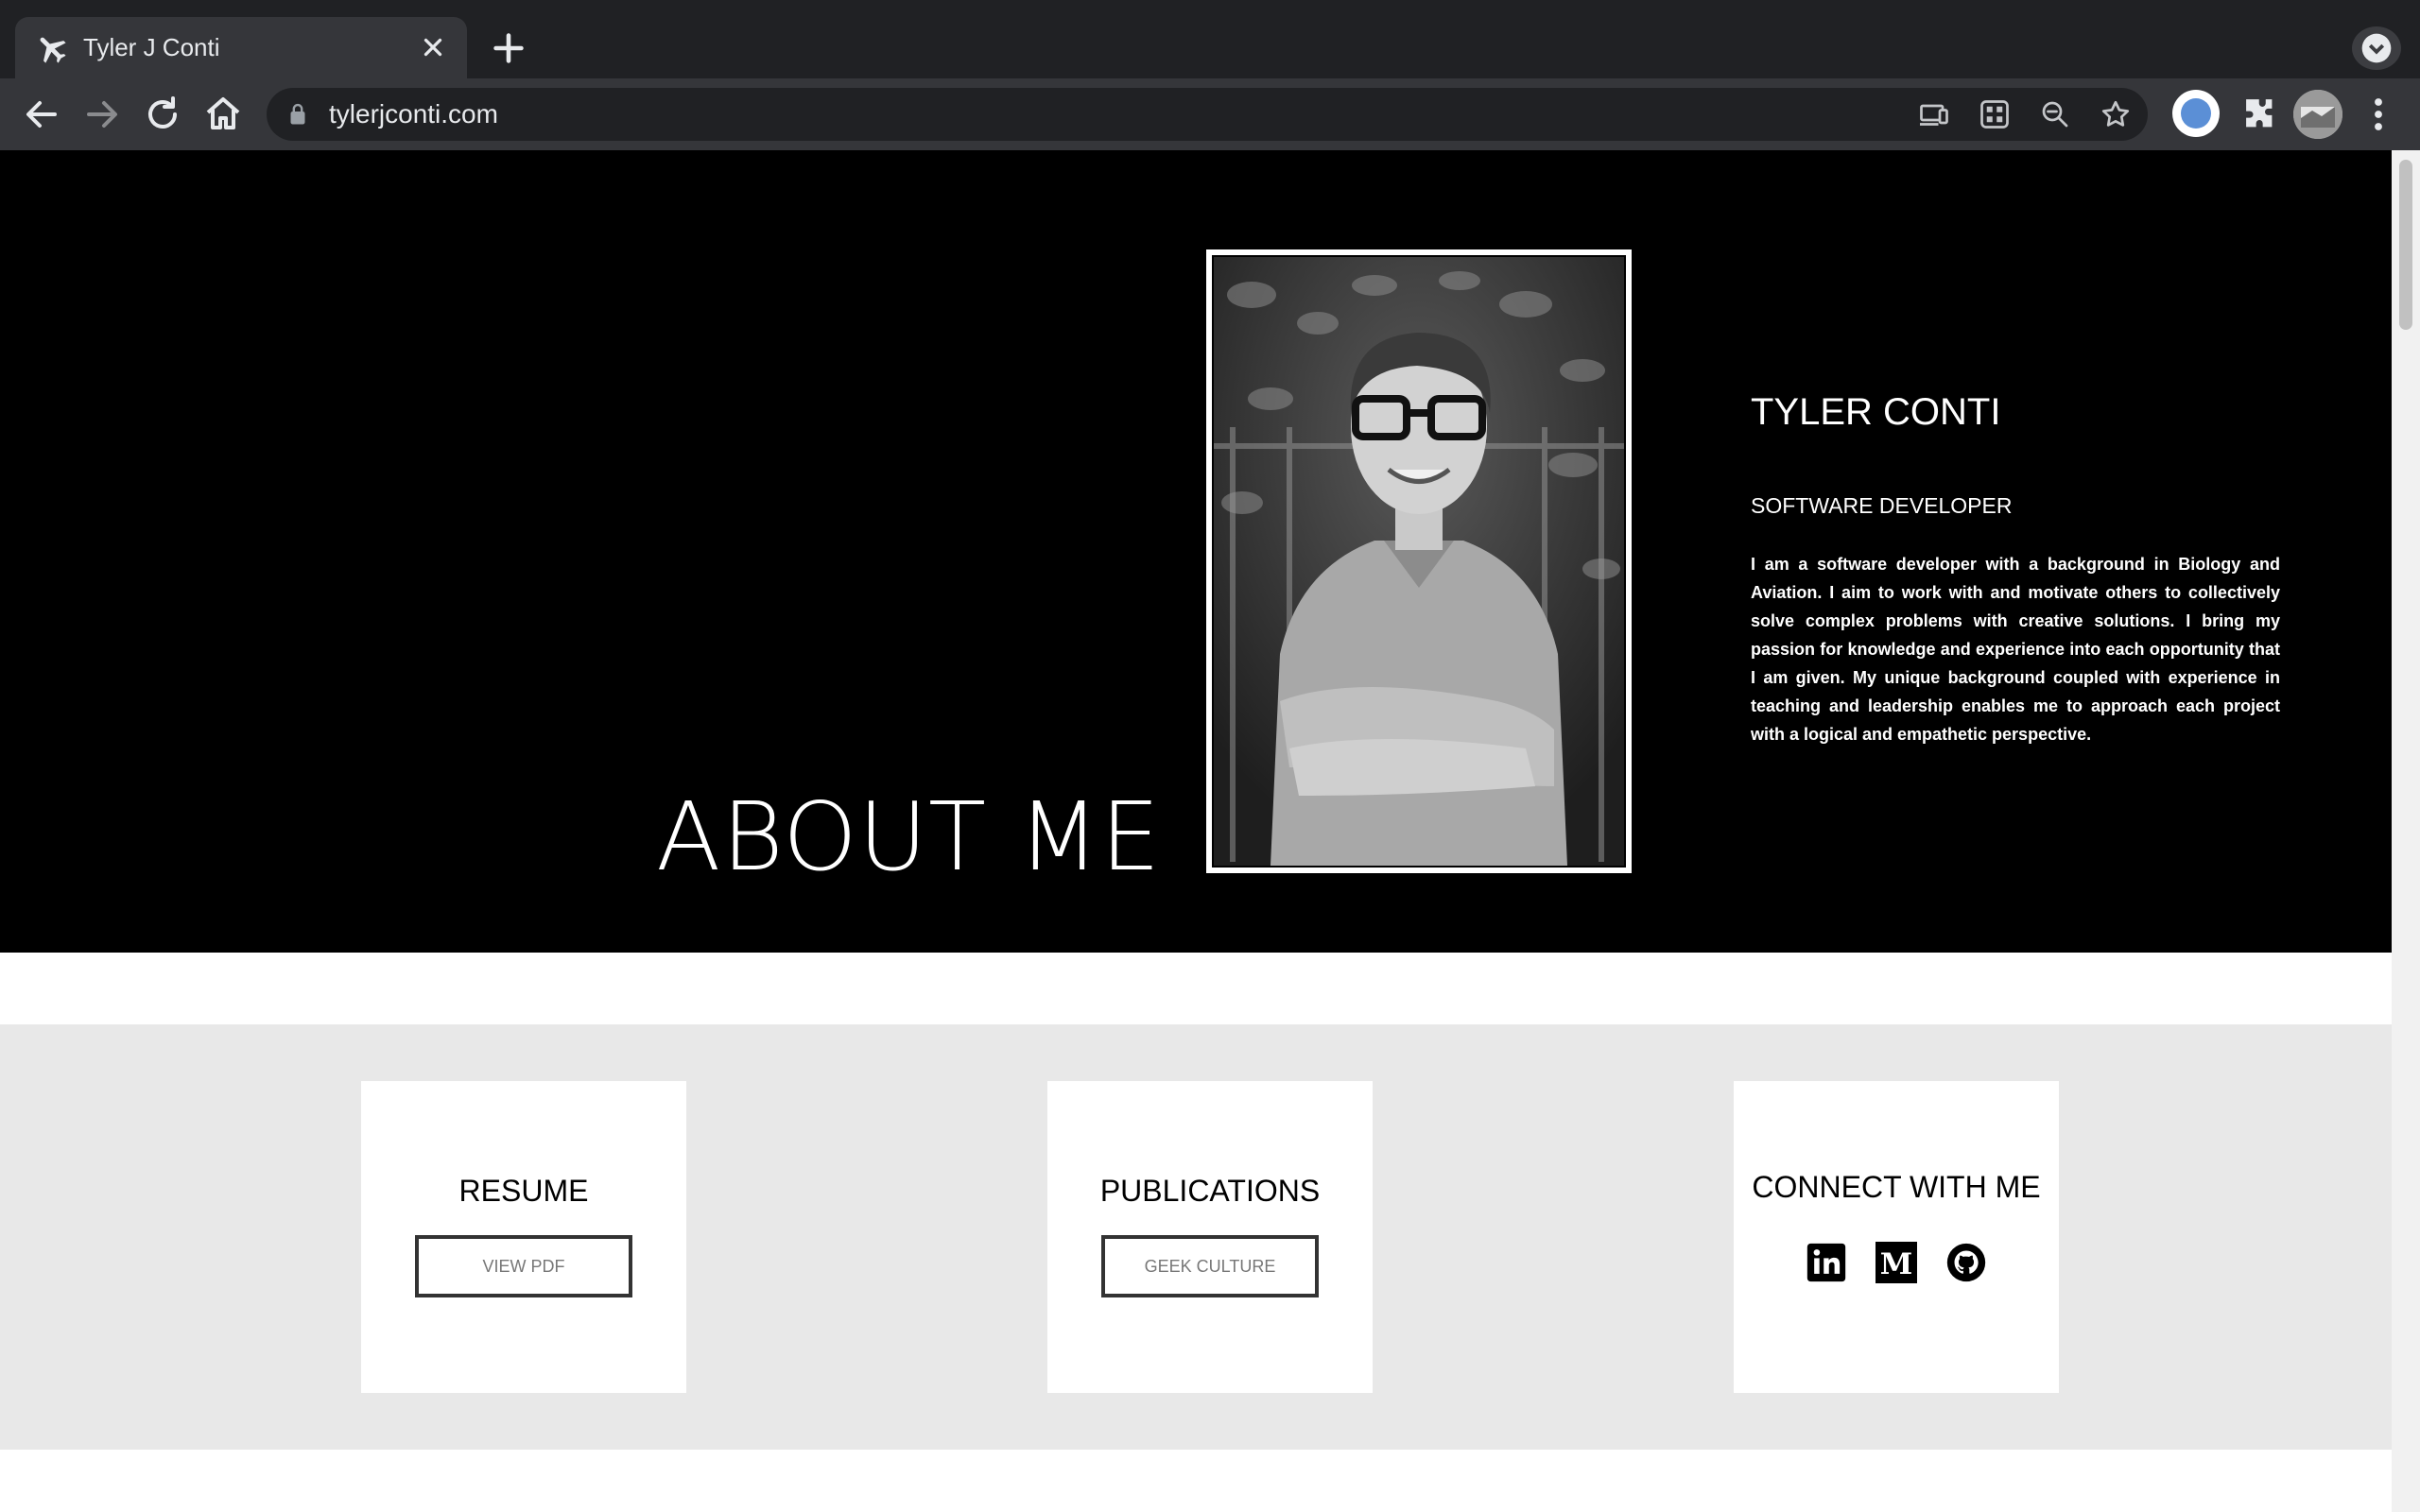  I want to click on lock-icon, so click(297, 114).